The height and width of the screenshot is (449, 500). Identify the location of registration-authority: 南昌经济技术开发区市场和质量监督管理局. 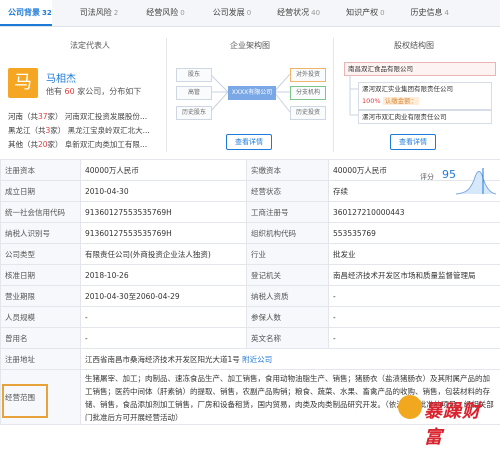
(414, 275).